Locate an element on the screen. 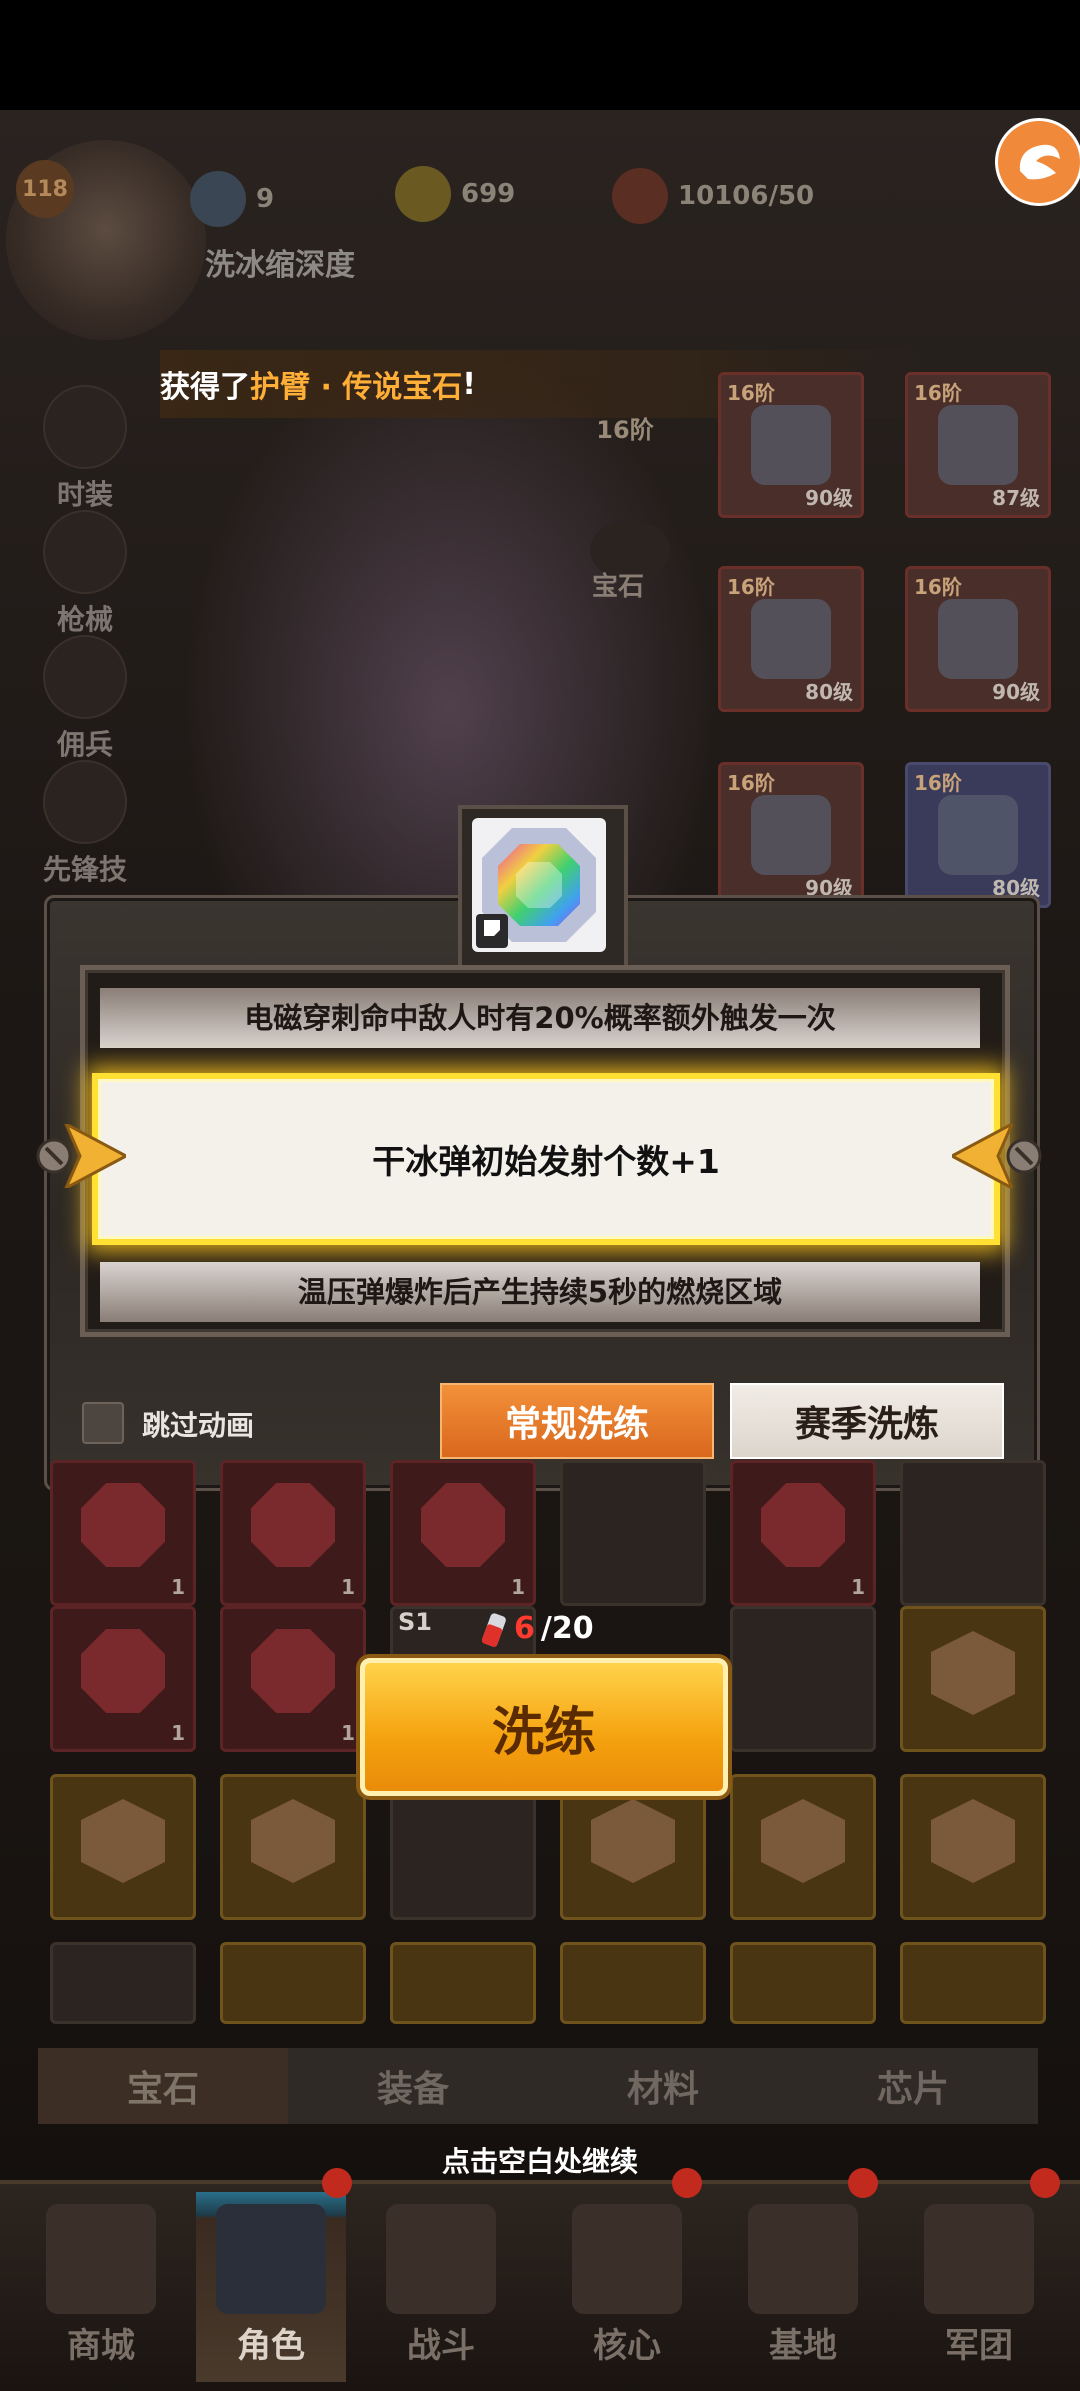 The image size is (1080, 2391). coin-count: 699 is located at coordinates (488, 194).